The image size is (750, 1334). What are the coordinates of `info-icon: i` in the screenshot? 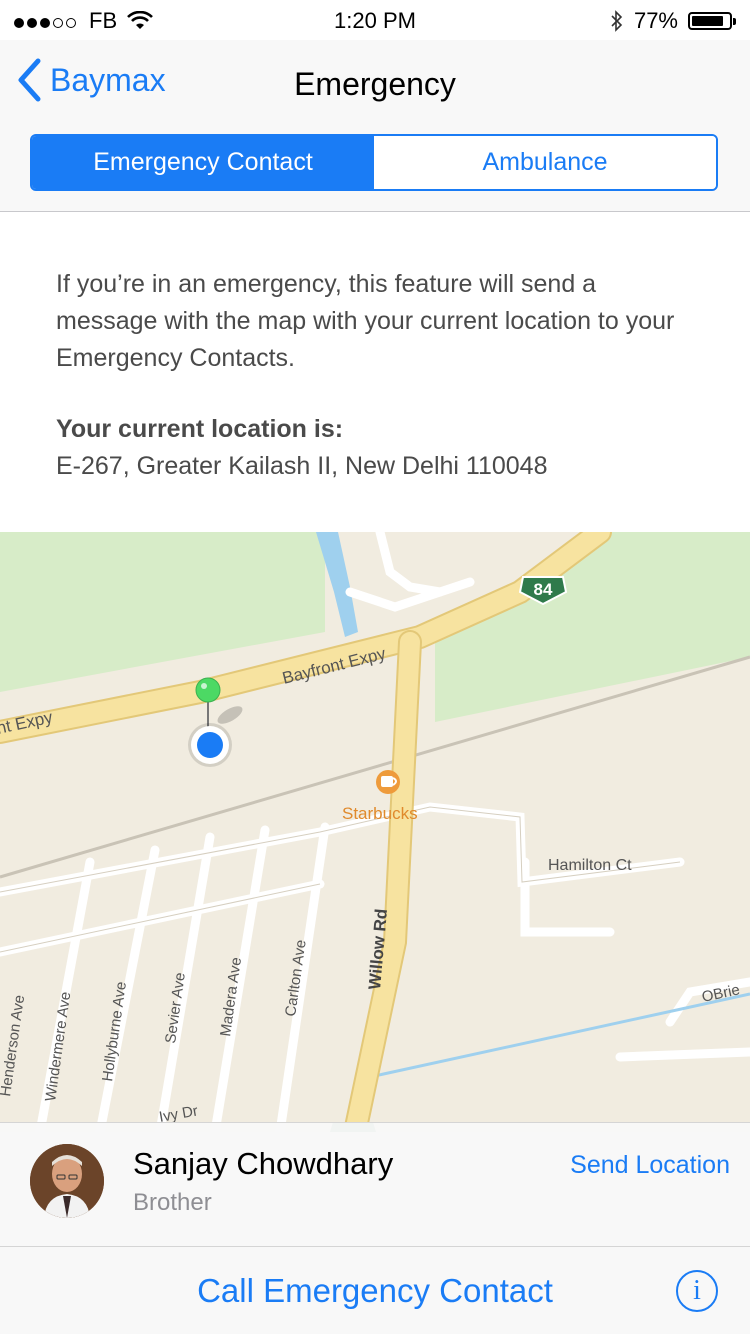 It's located at (697, 1291).